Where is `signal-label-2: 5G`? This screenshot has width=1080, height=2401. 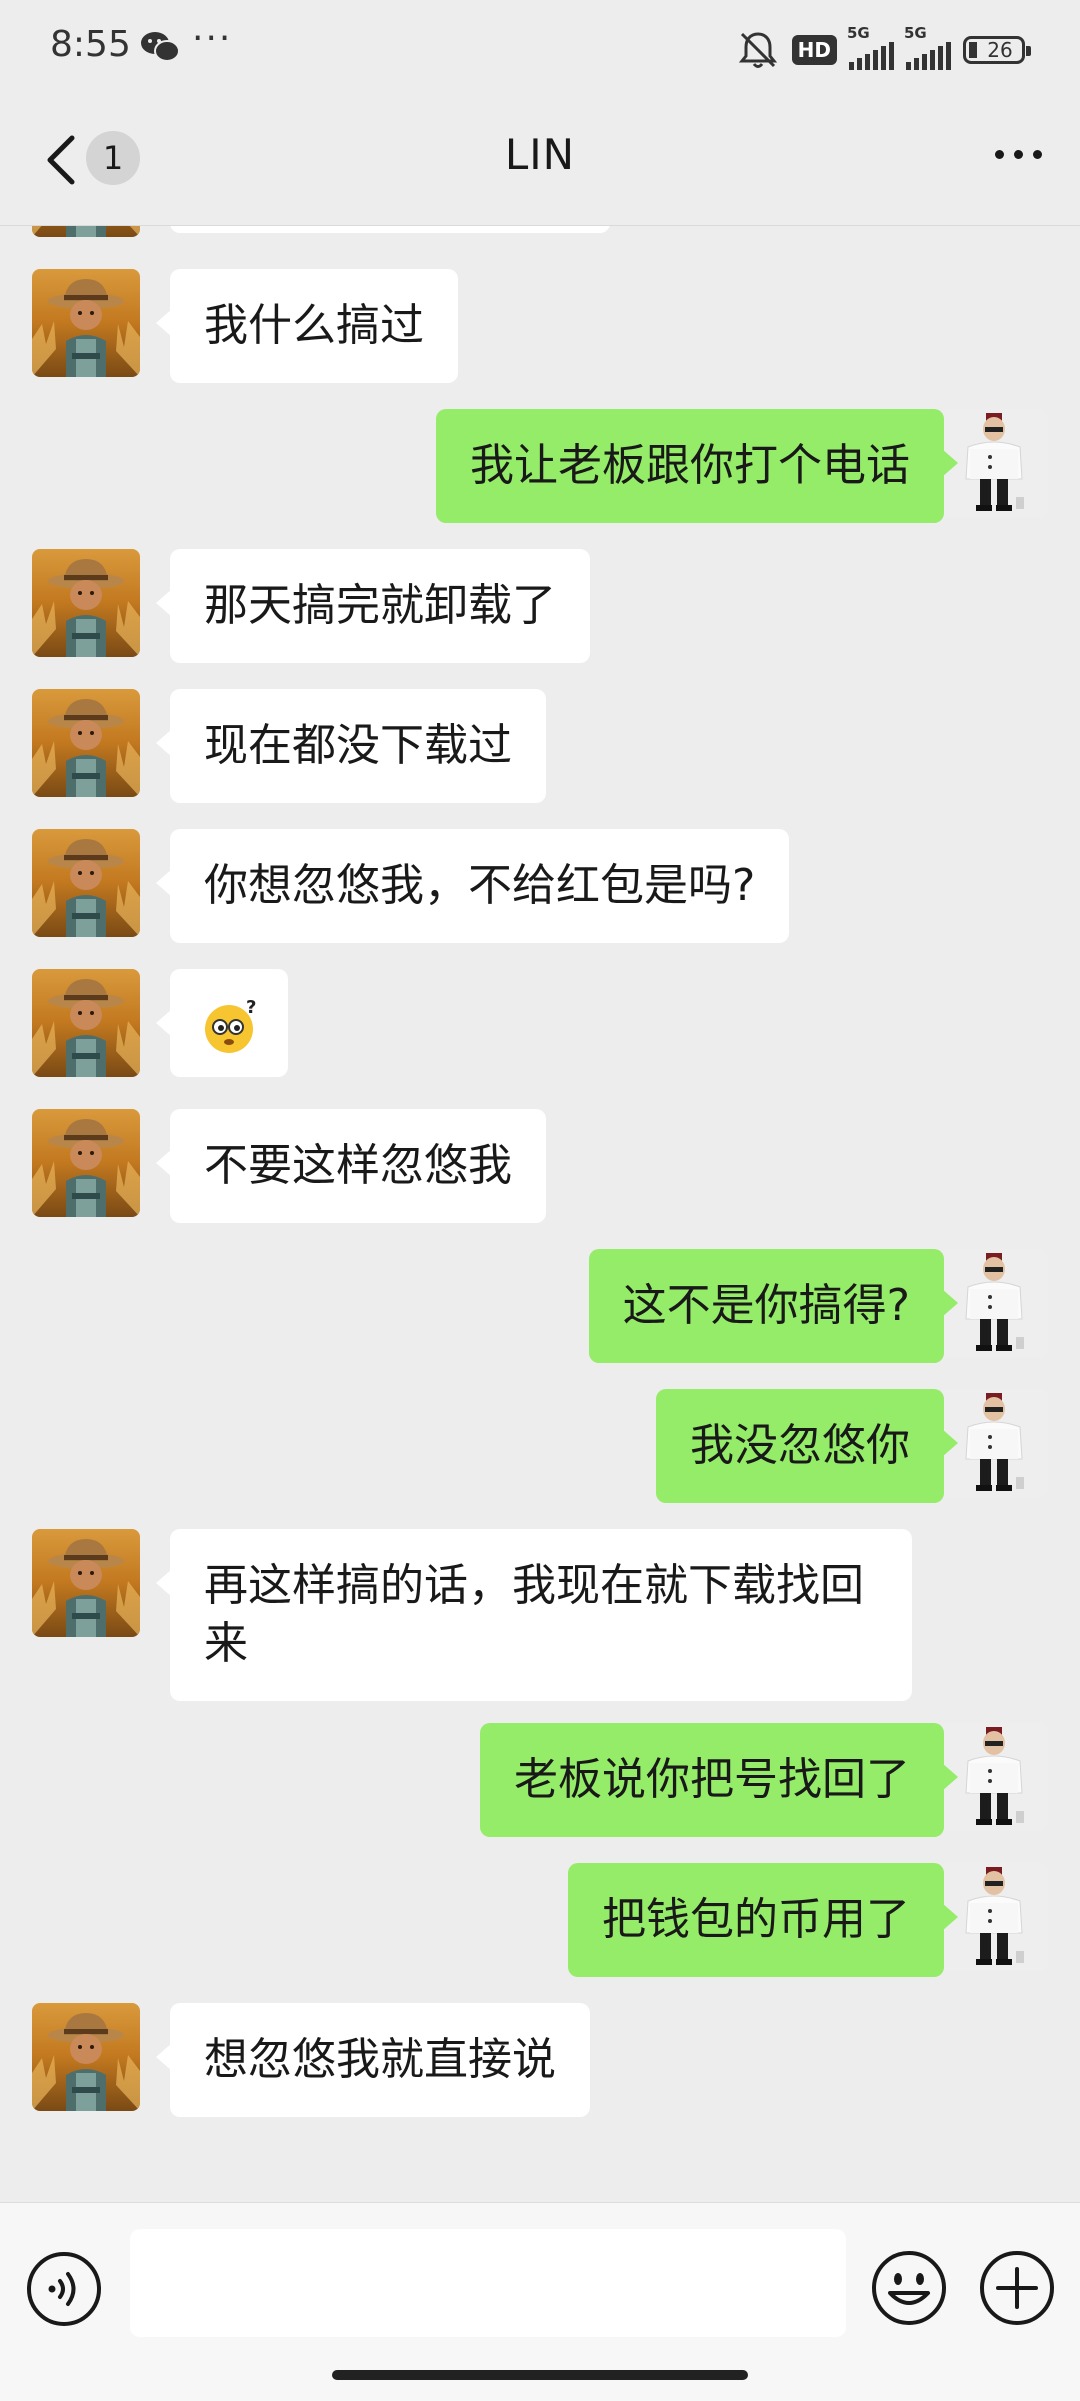 signal-label-2: 5G is located at coordinates (915, 33).